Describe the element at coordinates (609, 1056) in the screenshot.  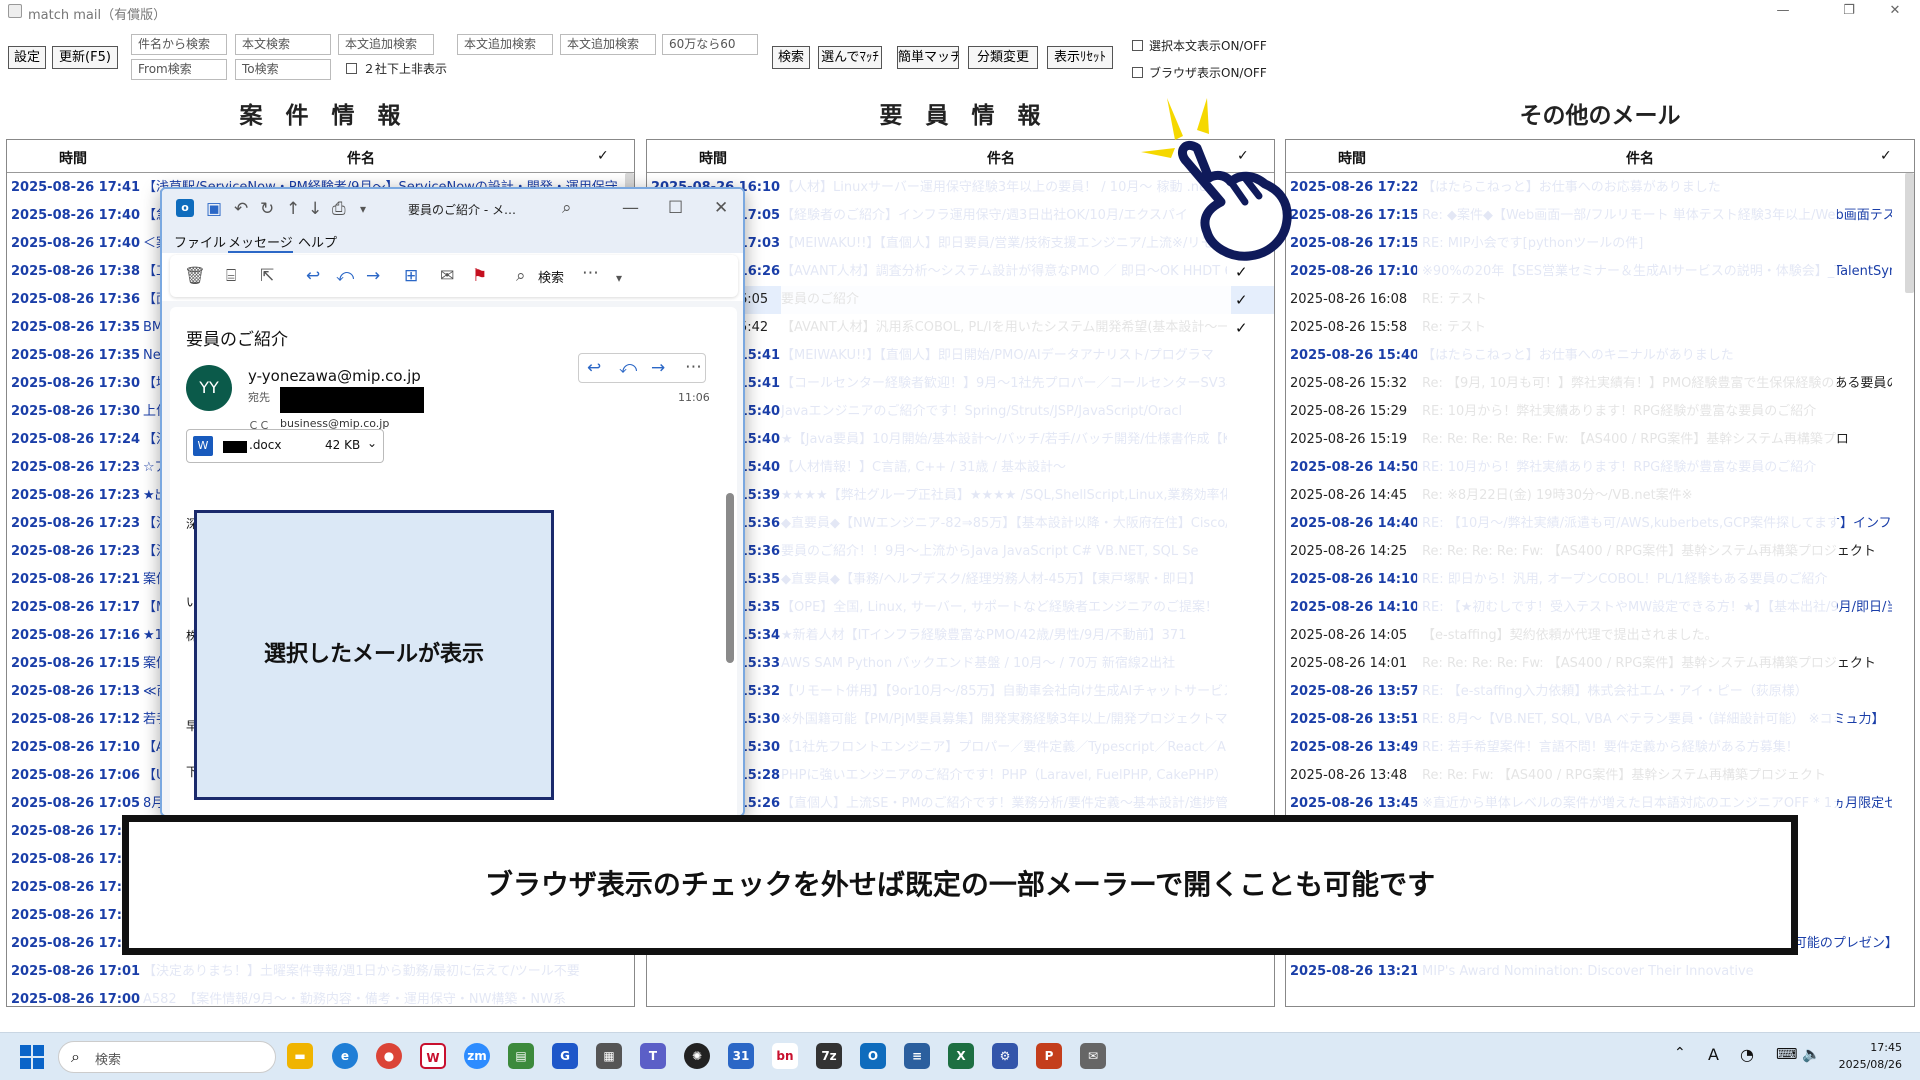
I see `calculator-icon: ▦` at that location.